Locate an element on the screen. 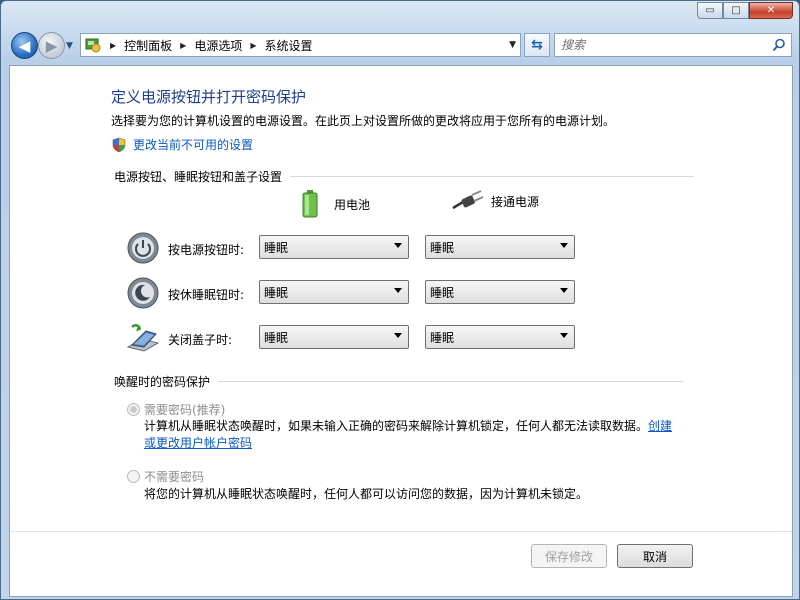 The width and height of the screenshot is (800, 600). change-settings-link-row: 更改当前不可用的设置 is located at coordinates (182, 144).